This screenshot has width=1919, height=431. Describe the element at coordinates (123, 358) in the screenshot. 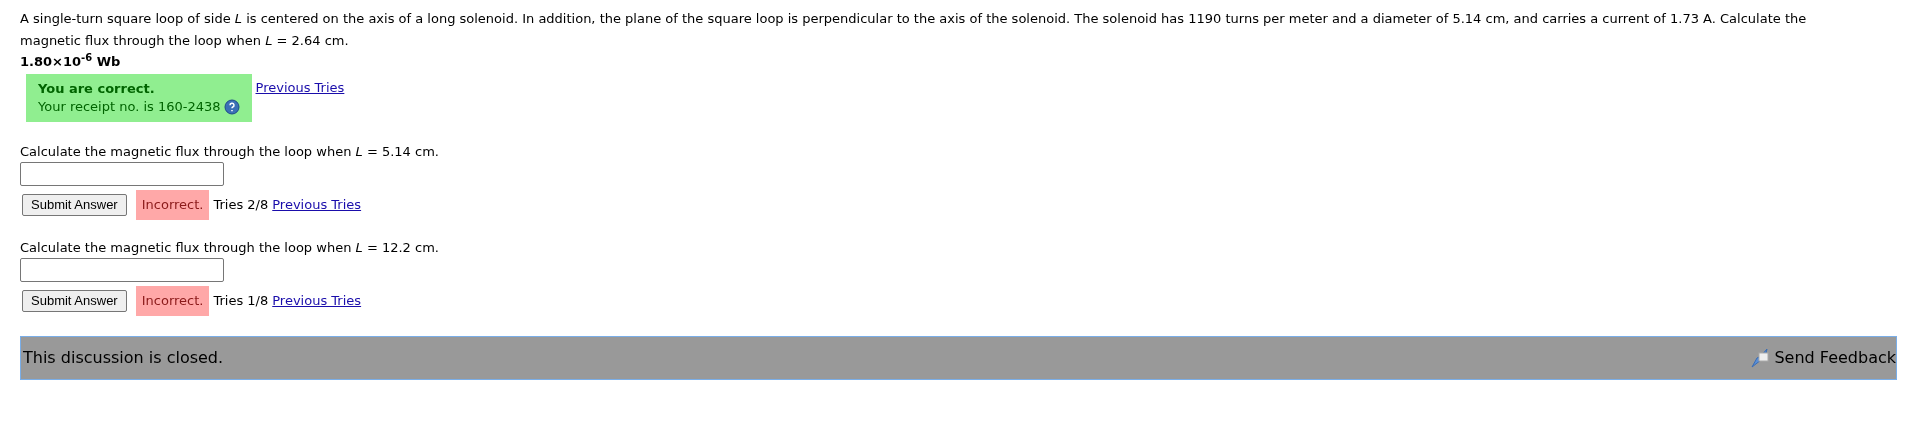

I see `discussion-closed-text: This discussion is closed.` at that location.